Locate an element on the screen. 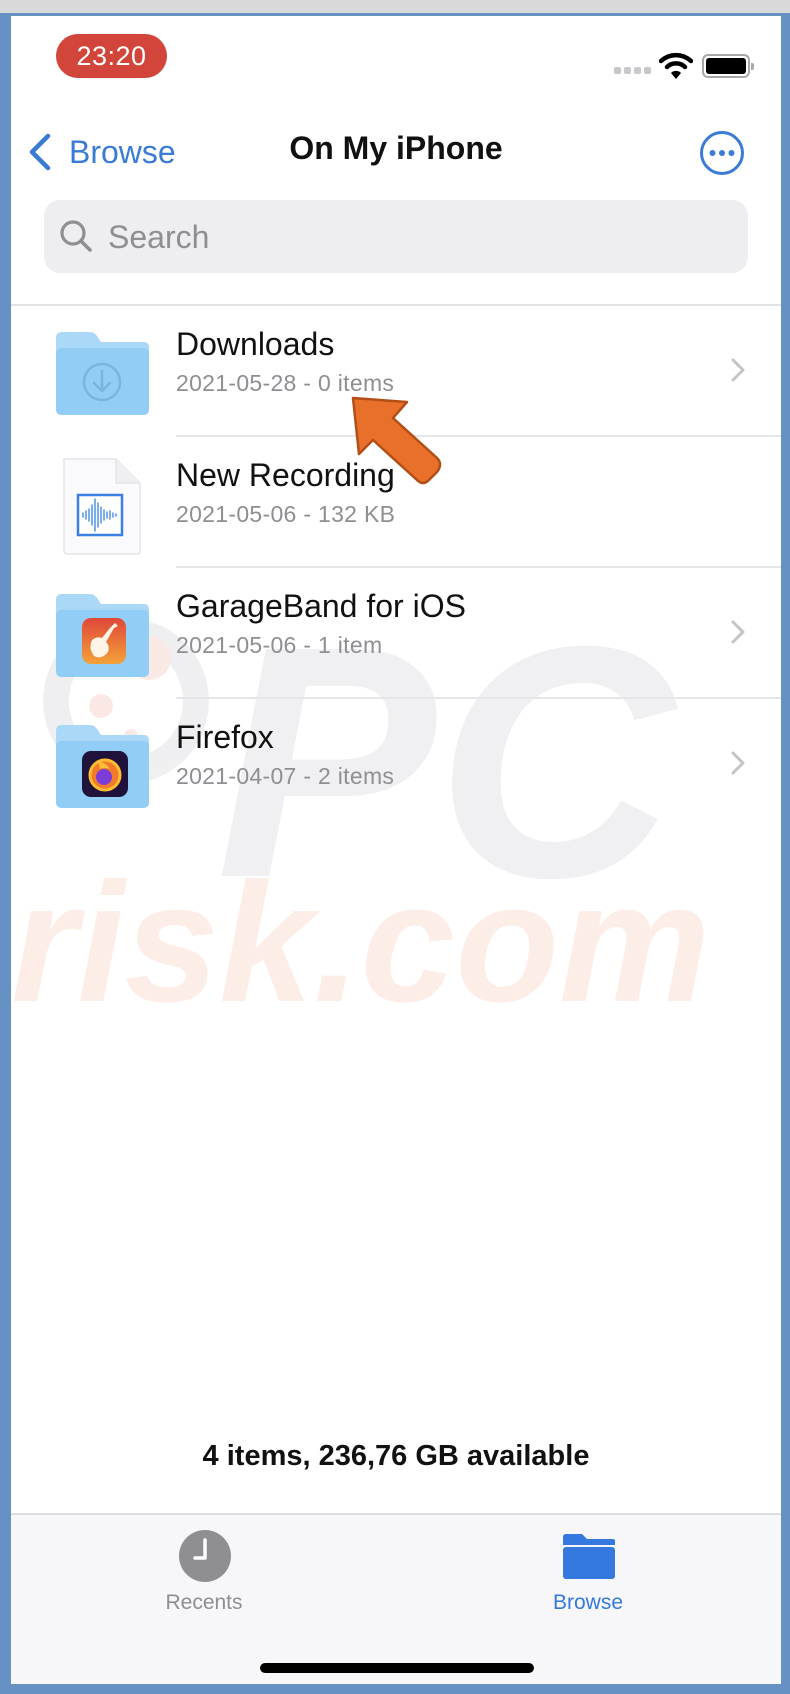 The image size is (790, 1694). file-meta: 2021-05-06 - 1 item is located at coordinates (279, 645).